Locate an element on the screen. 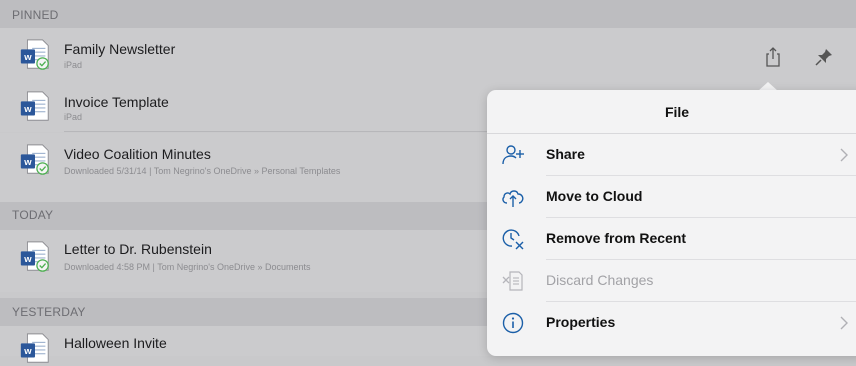 This screenshot has height=366, width=856. add-person-icon is located at coordinates (513, 155).